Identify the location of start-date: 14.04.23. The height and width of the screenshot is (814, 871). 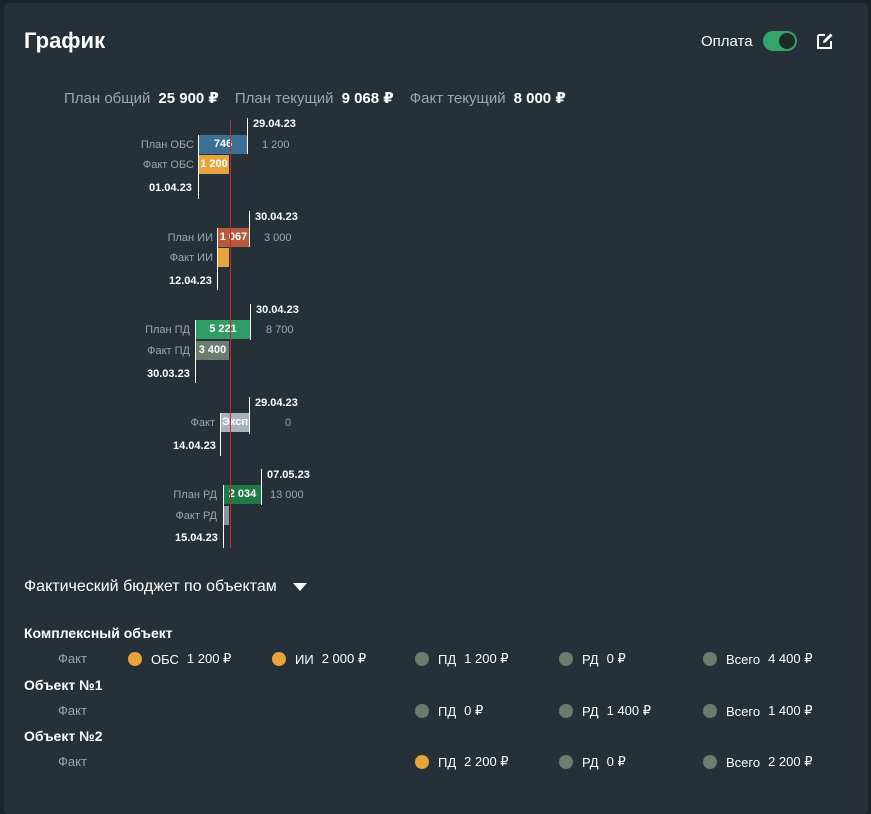
(194, 446).